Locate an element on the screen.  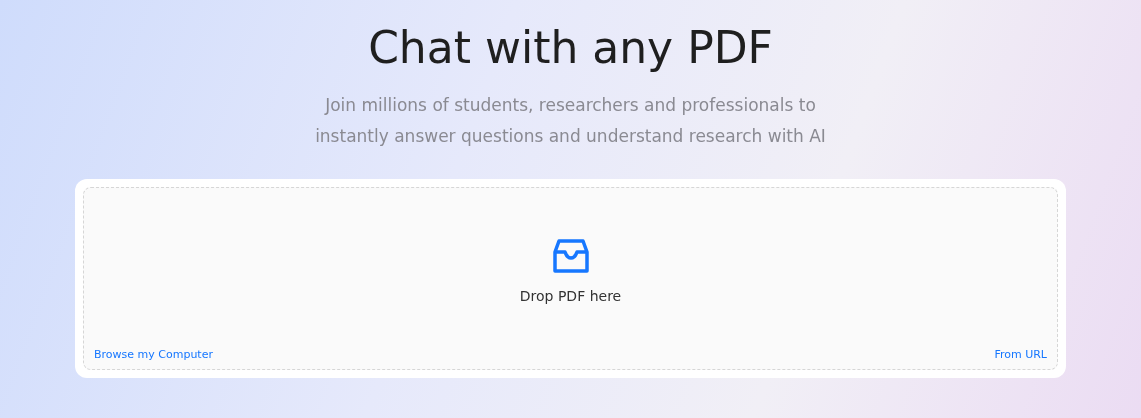
drop-prompt: Drop PDF here is located at coordinates (570, 296).